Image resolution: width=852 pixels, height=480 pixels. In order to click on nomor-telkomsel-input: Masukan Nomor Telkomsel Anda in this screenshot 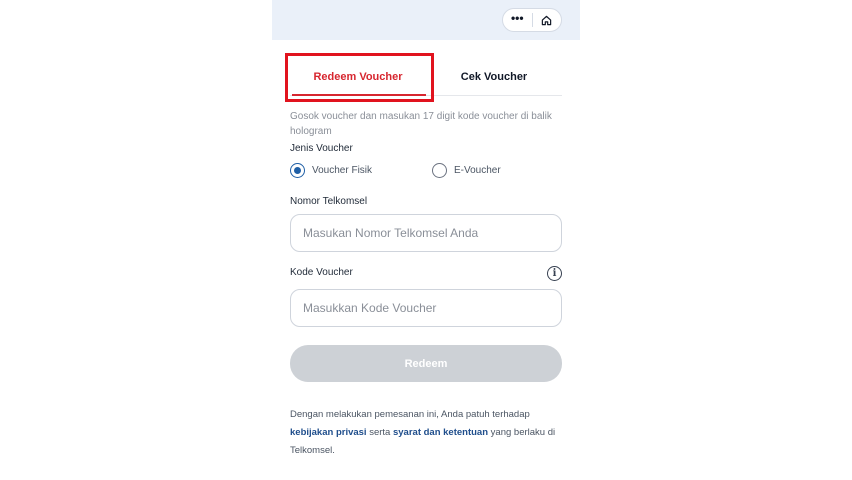, I will do `click(426, 233)`.